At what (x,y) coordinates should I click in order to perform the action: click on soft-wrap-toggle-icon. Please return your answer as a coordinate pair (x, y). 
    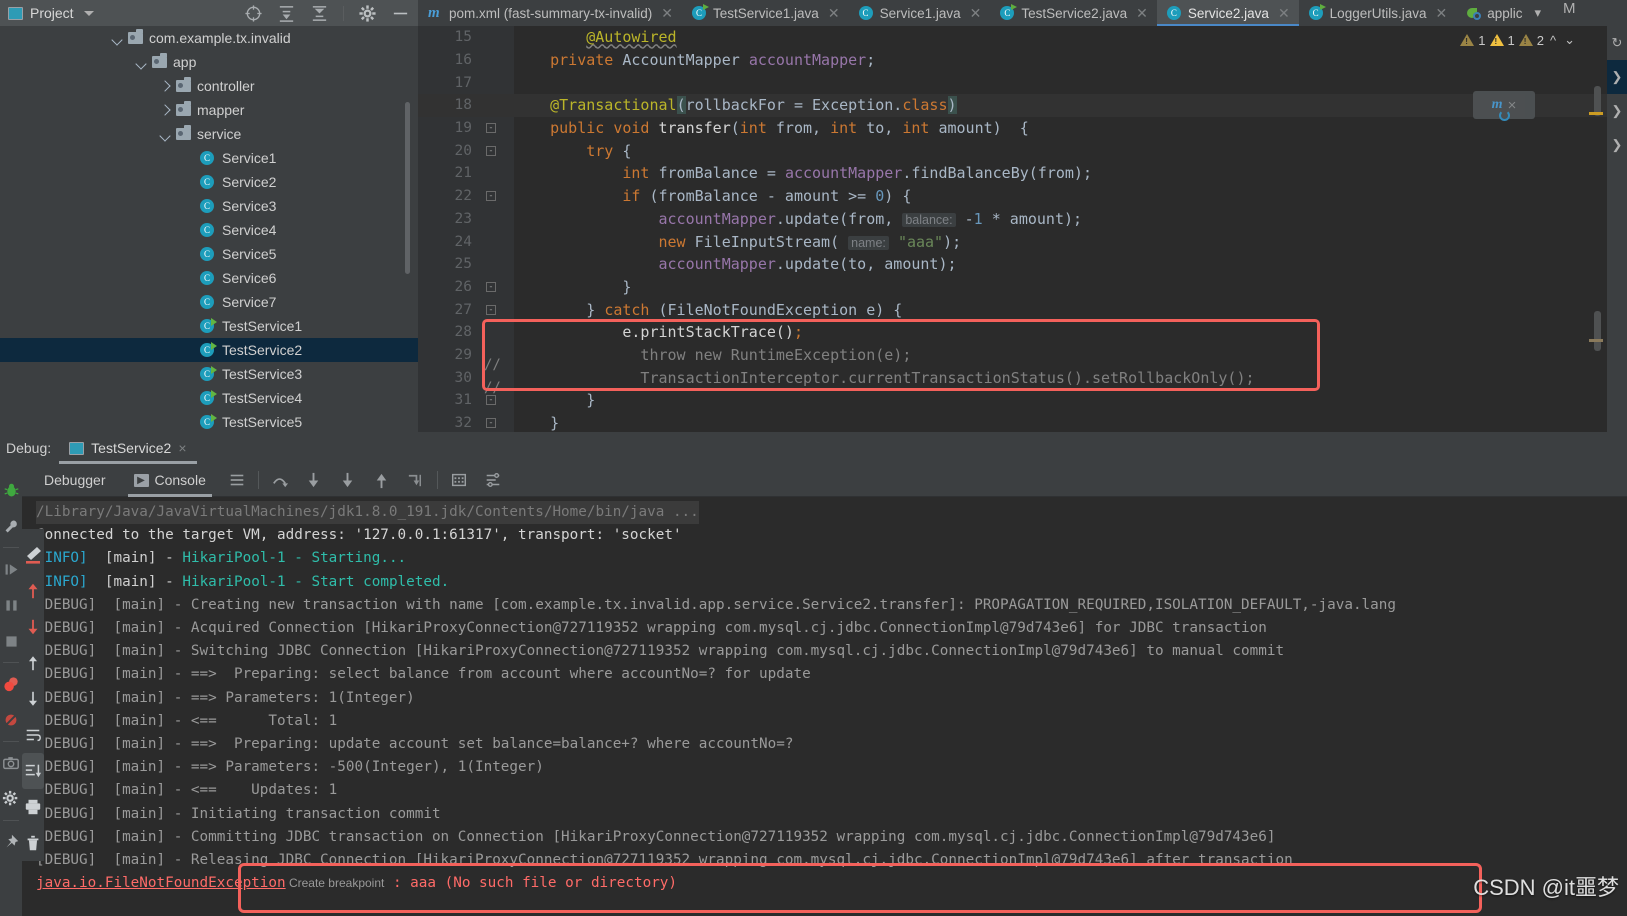
    Looking at the image, I should click on (33, 735).